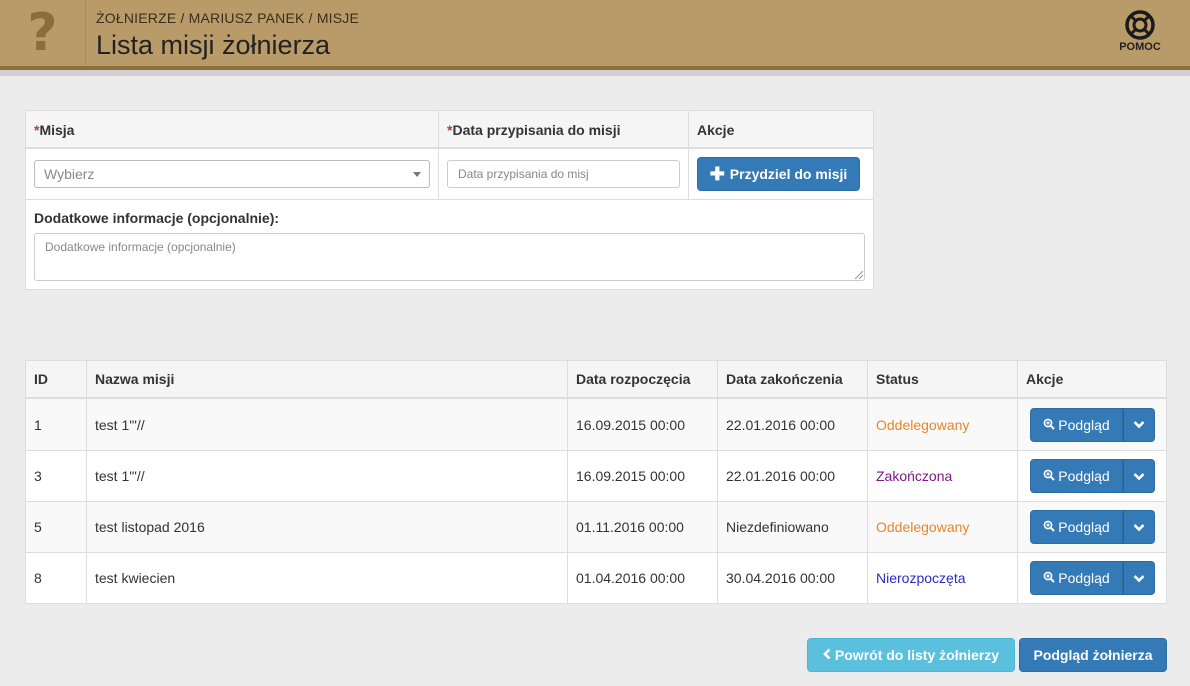 This screenshot has width=1190, height=686. Describe the element at coordinates (1140, 47) in the screenshot. I see `help-label: POMOC` at that location.